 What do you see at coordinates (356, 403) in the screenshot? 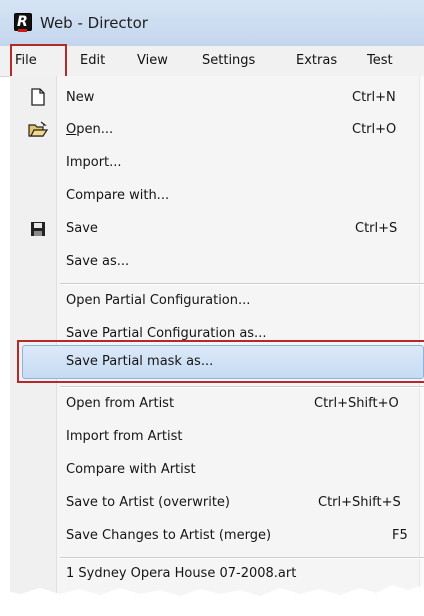
I see `shortcut-open-from-artist: Ctrl+Shift+O` at bounding box center [356, 403].